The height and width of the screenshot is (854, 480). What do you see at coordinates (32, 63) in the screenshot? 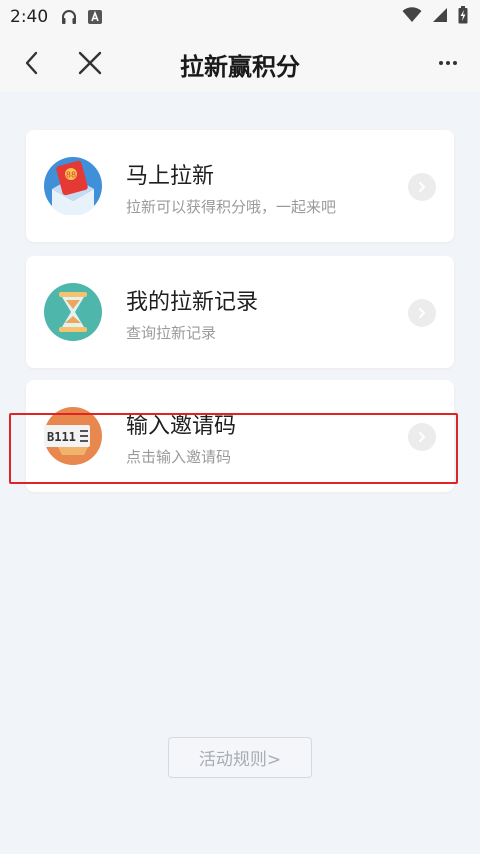
I see `back-icon` at bounding box center [32, 63].